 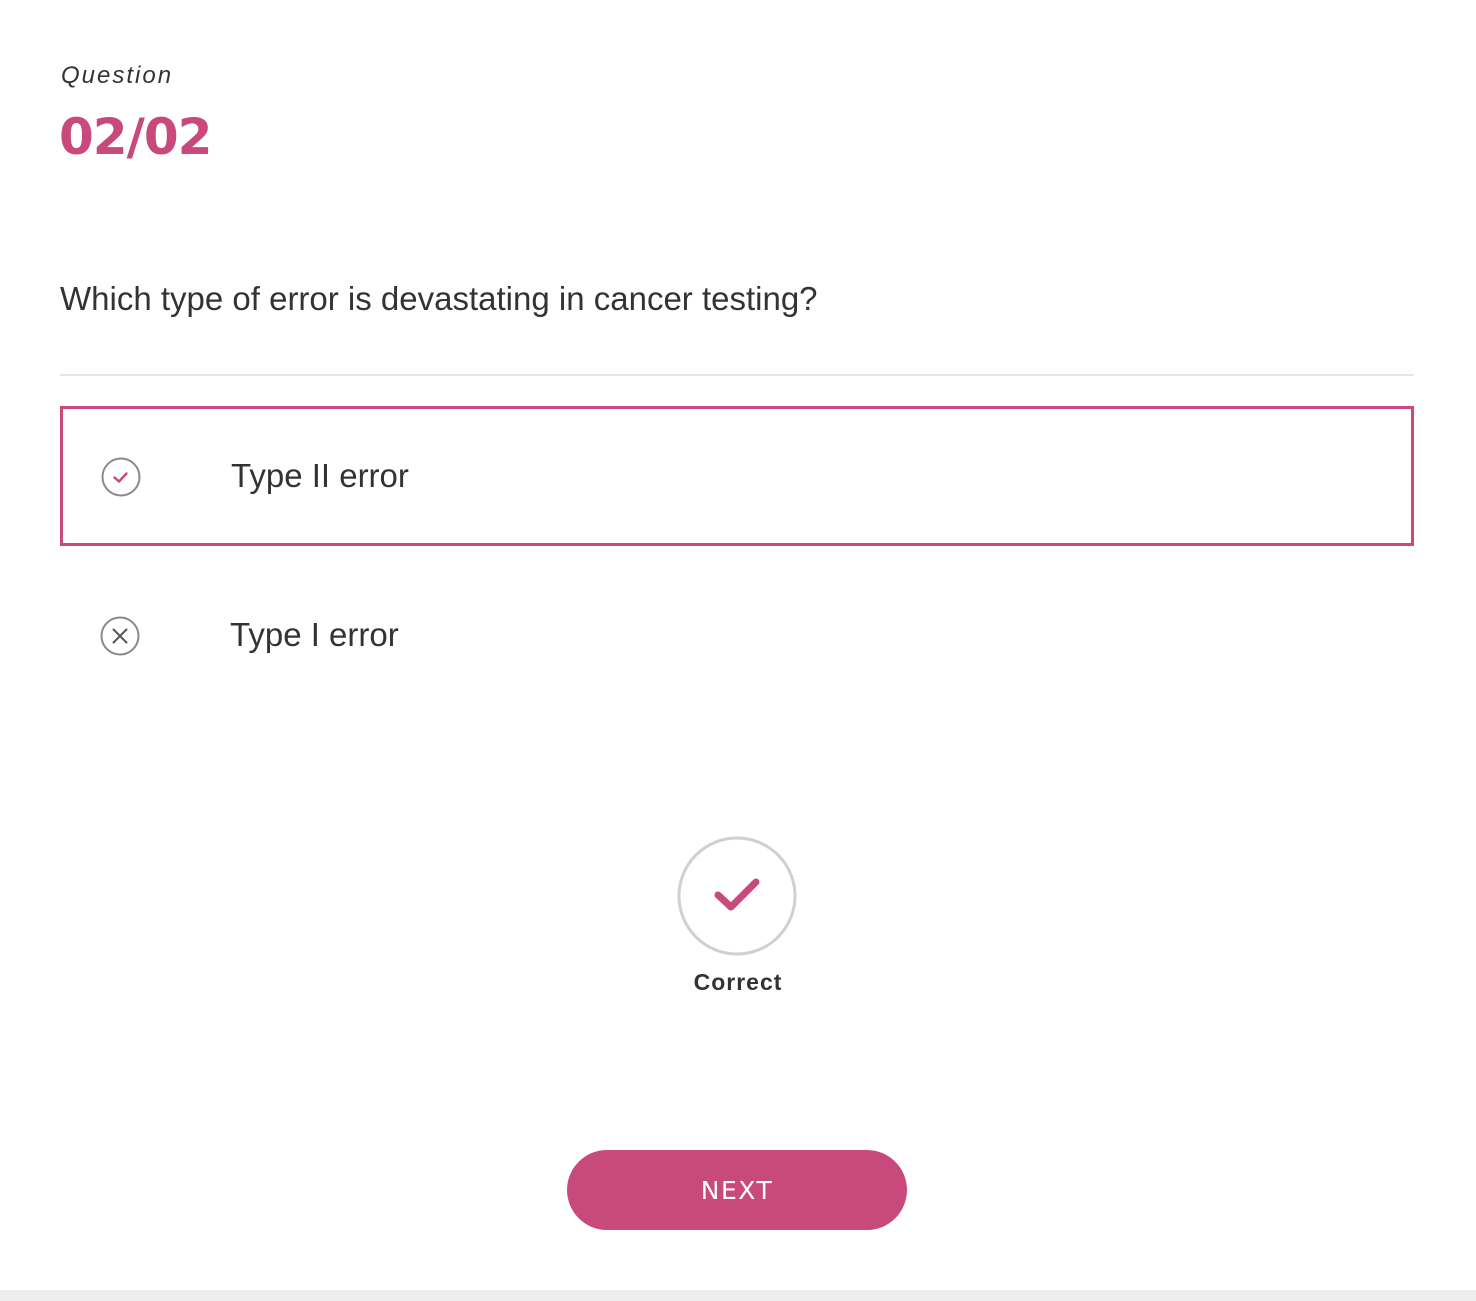 I want to click on question-label: Question, so click(x=117, y=75).